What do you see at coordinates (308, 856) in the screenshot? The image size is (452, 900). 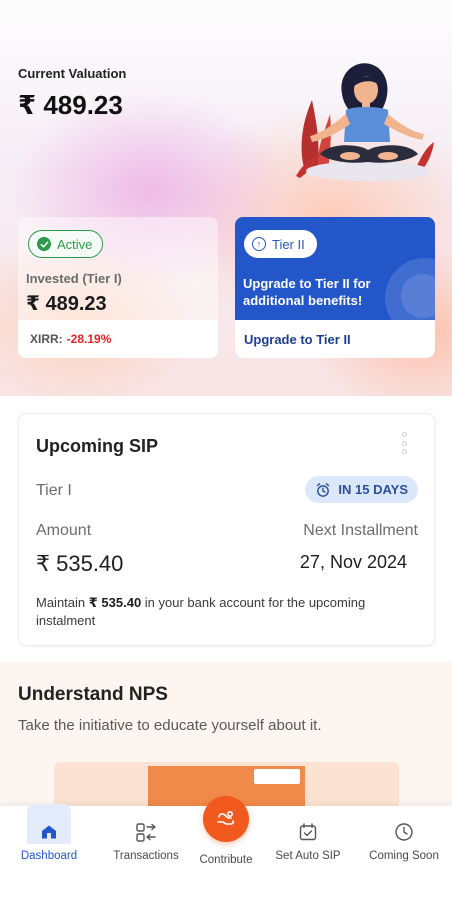 I see `nav-set-auto-sip-label: Set Auto SIP` at bounding box center [308, 856].